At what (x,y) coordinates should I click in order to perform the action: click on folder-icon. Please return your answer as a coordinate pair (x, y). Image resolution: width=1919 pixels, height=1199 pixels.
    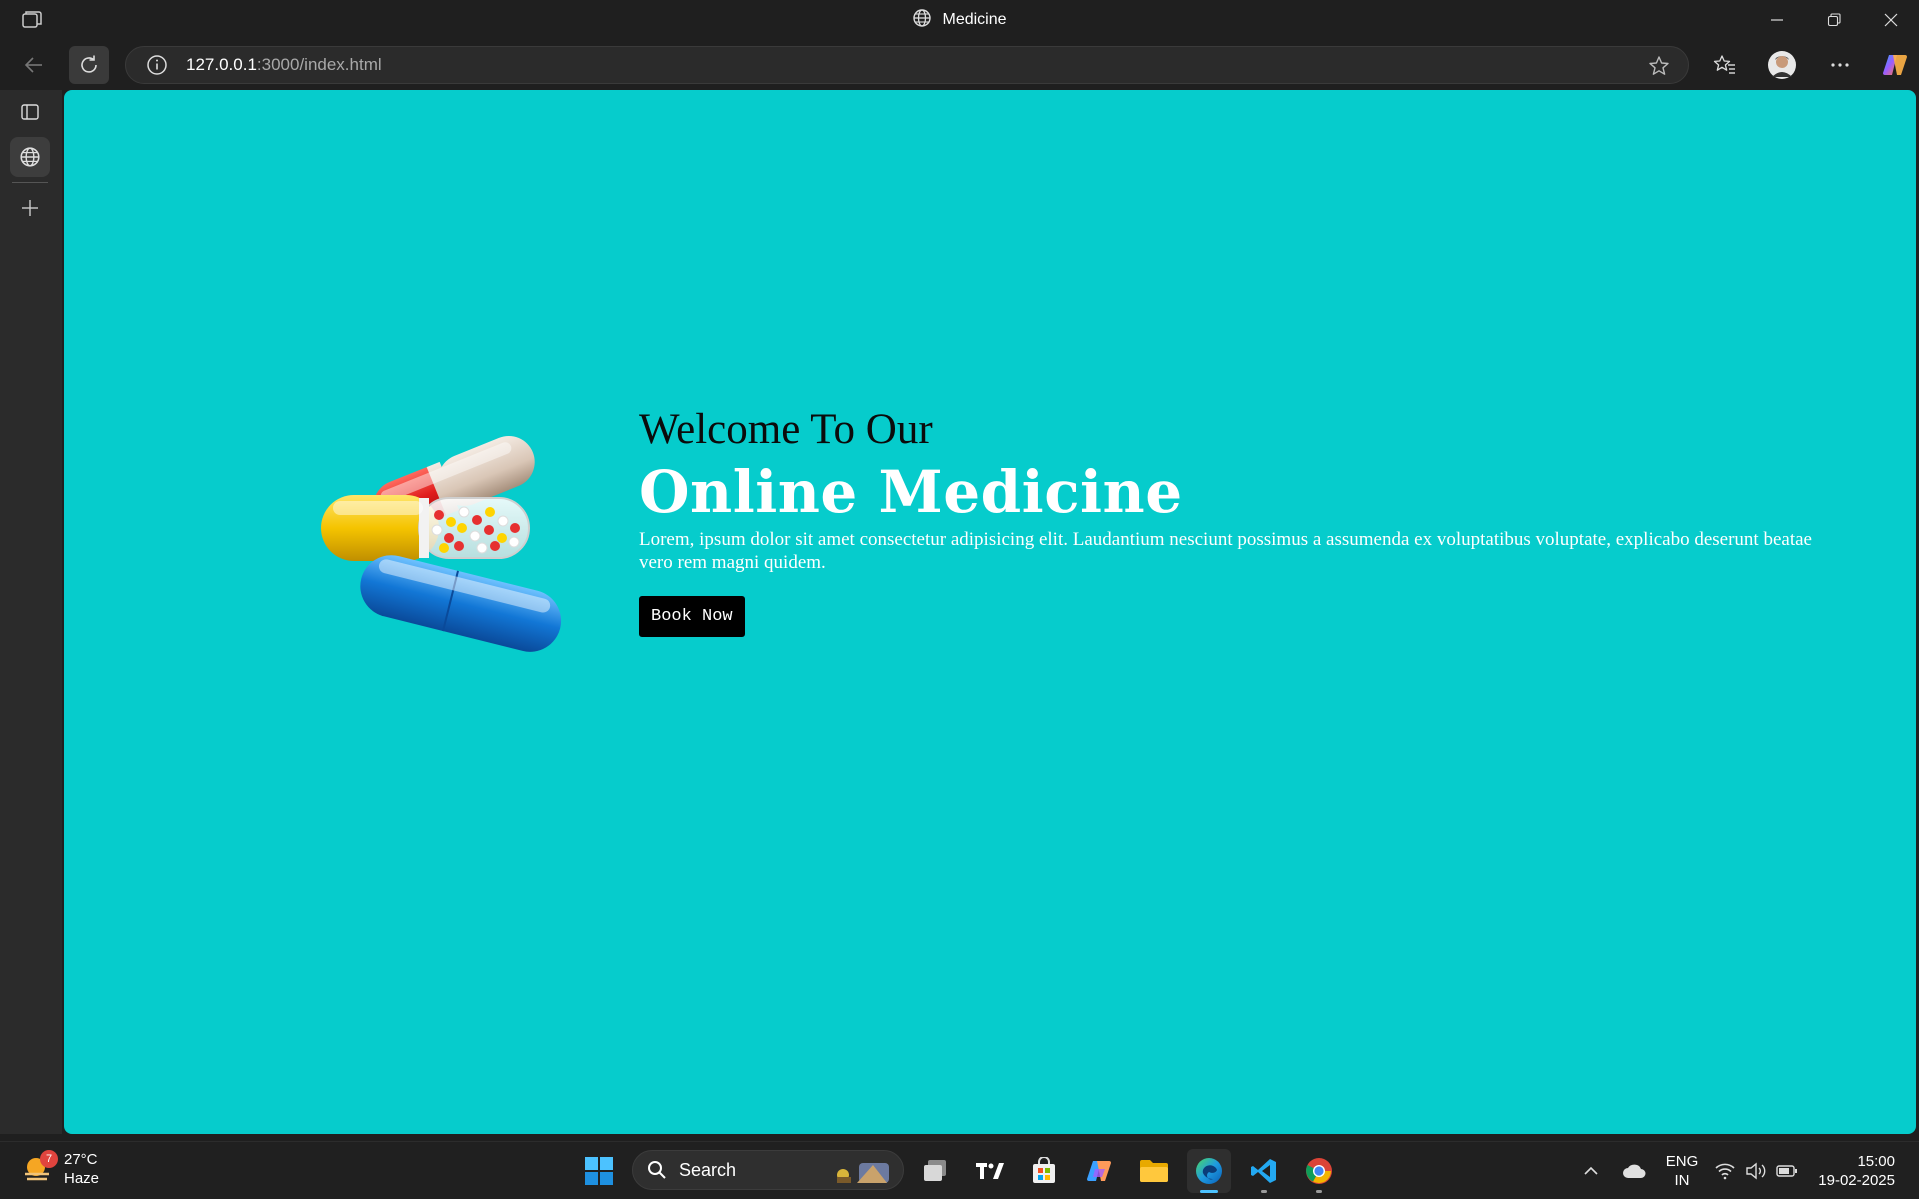
    Looking at the image, I should click on (1154, 1171).